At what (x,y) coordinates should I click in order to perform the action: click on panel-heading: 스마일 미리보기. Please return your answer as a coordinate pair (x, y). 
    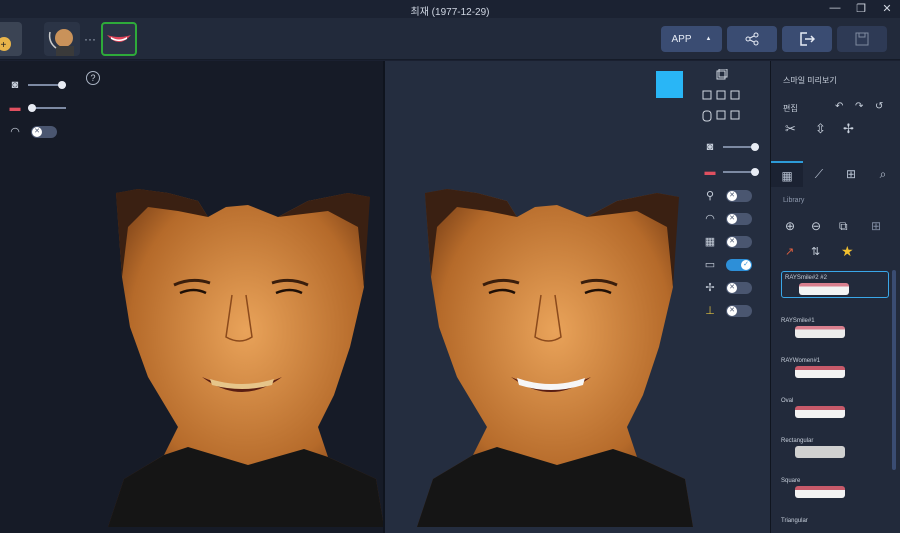
    Looking at the image, I should click on (810, 80).